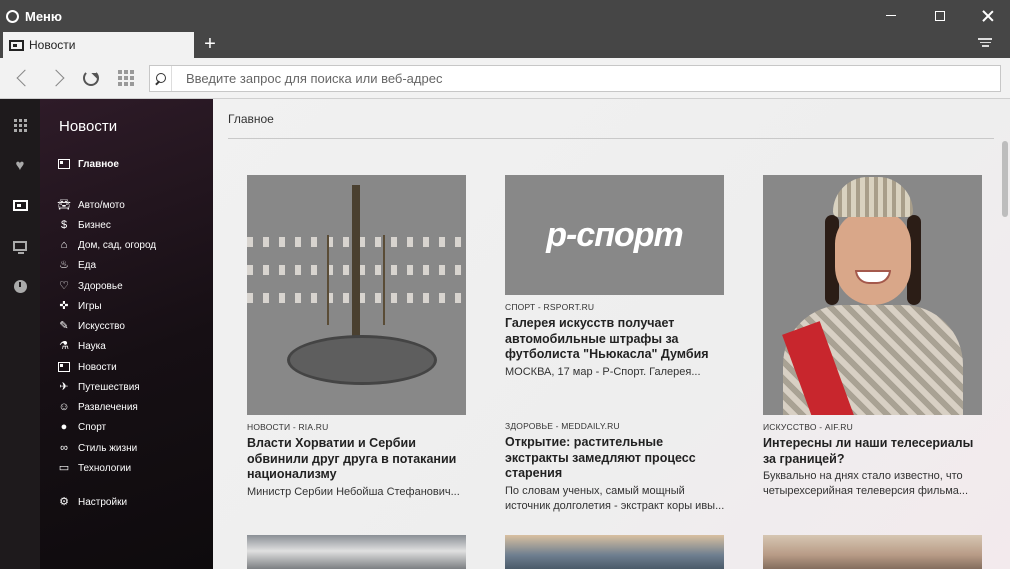 The width and height of the screenshot is (1010, 569). I want to click on devices-button, so click(20, 246).